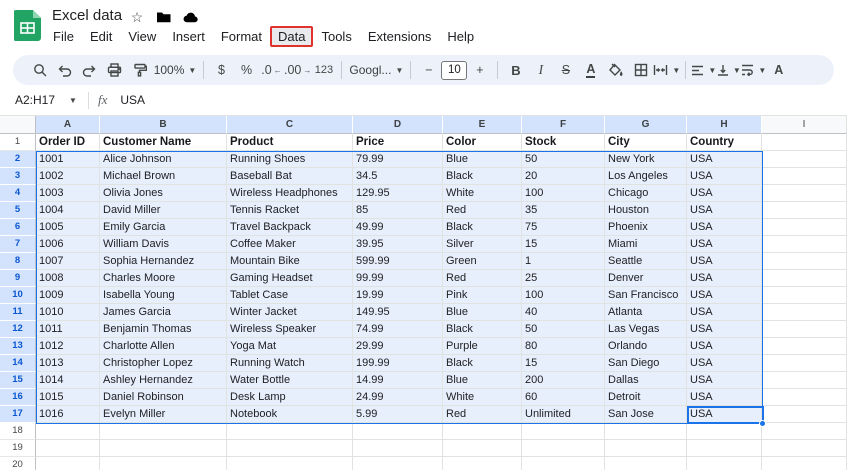  Describe the element at coordinates (221, 70) in the screenshot. I see `format-currency-button: $` at that location.